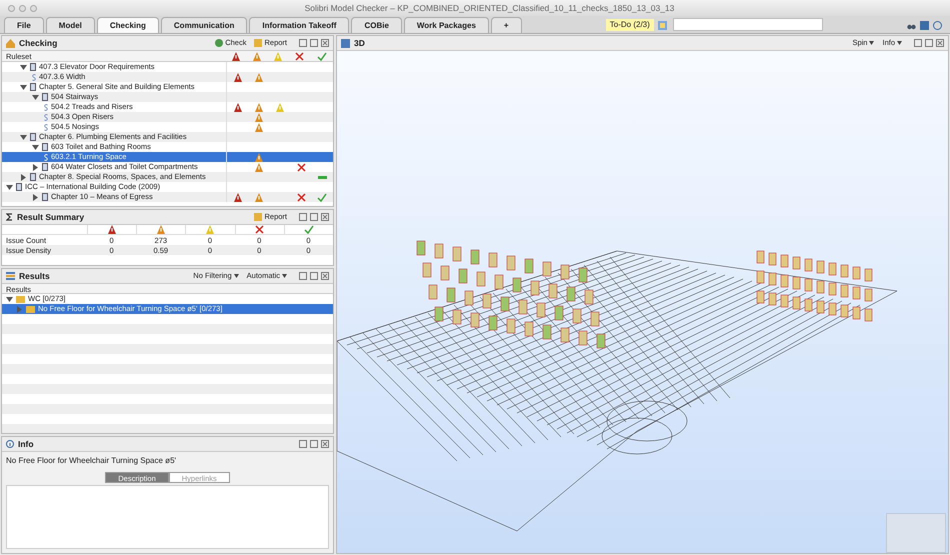 This screenshot has height=555, width=950. What do you see at coordinates (70, 25) in the screenshot?
I see `tab: Model` at bounding box center [70, 25].